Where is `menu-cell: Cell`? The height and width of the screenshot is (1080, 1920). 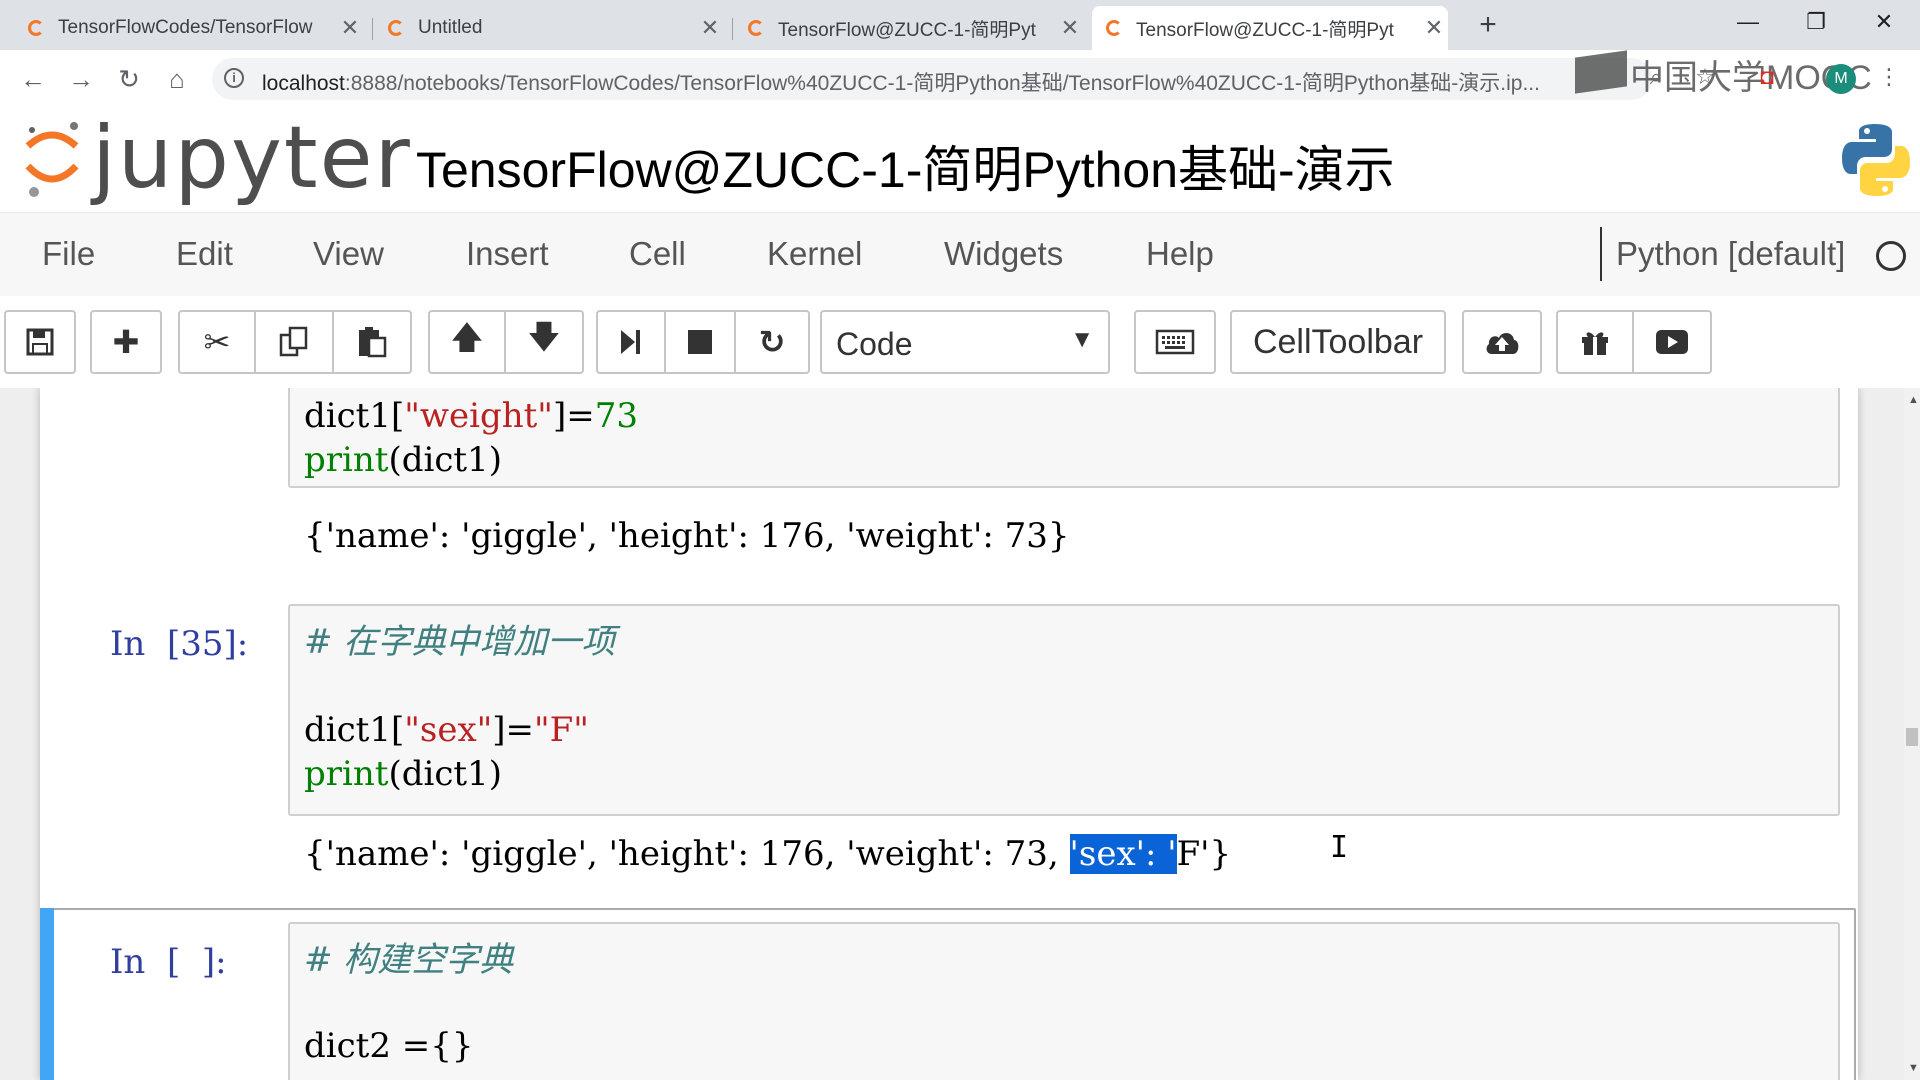
menu-cell: Cell is located at coordinates (657, 254).